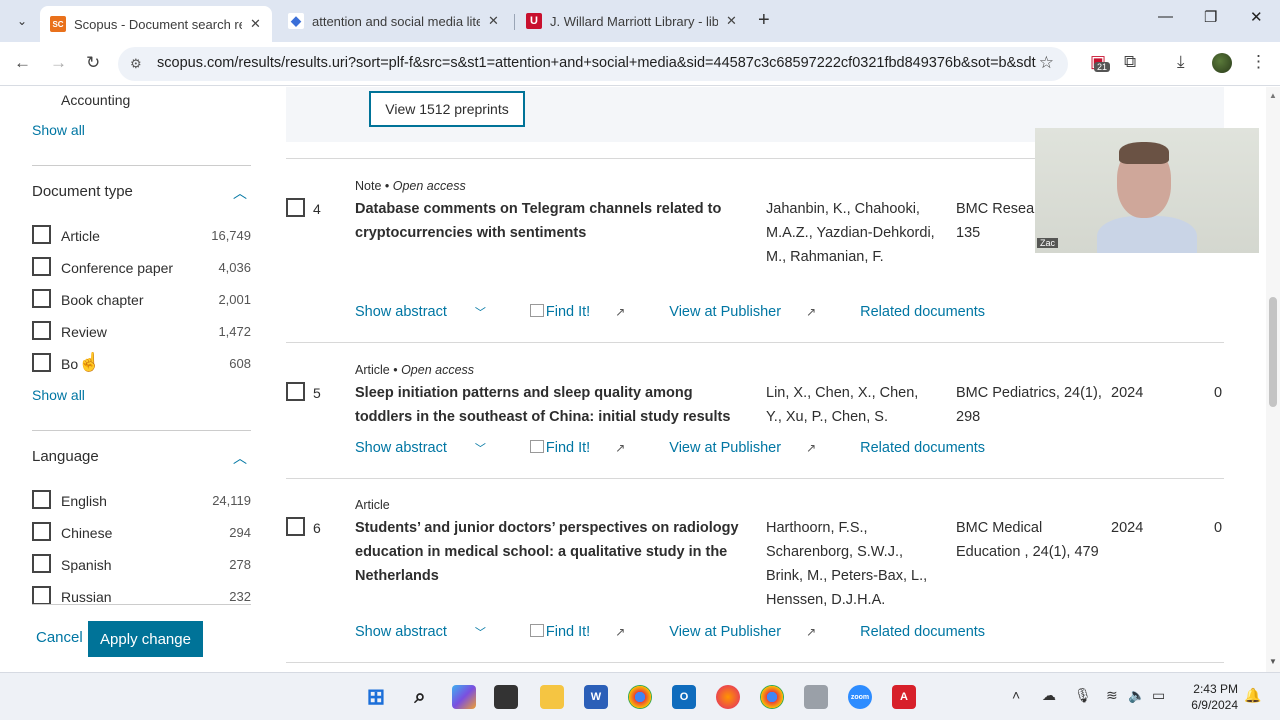 This screenshot has height=720, width=1280. Describe the element at coordinates (1083, 695) in the screenshot. I see `microphone-icon: 🎙` at that location.